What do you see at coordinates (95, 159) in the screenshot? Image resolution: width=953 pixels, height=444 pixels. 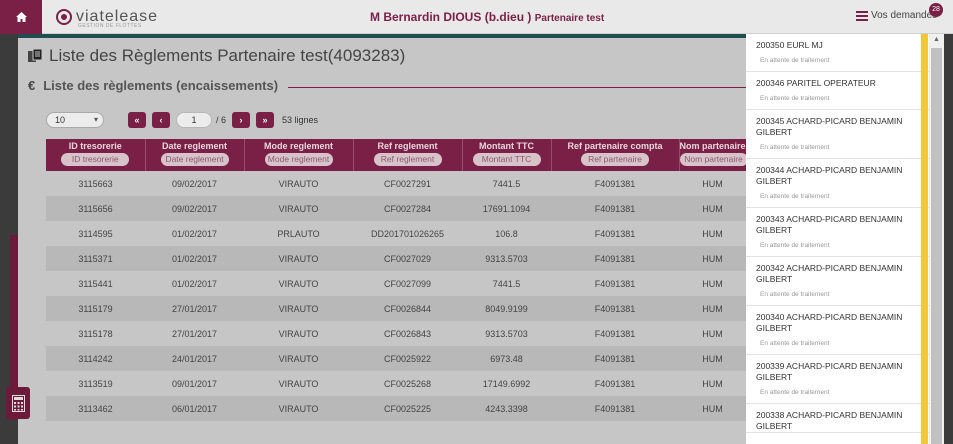 I see `column-filter-input: ID tresorerie` at bounding box center [95, 159].